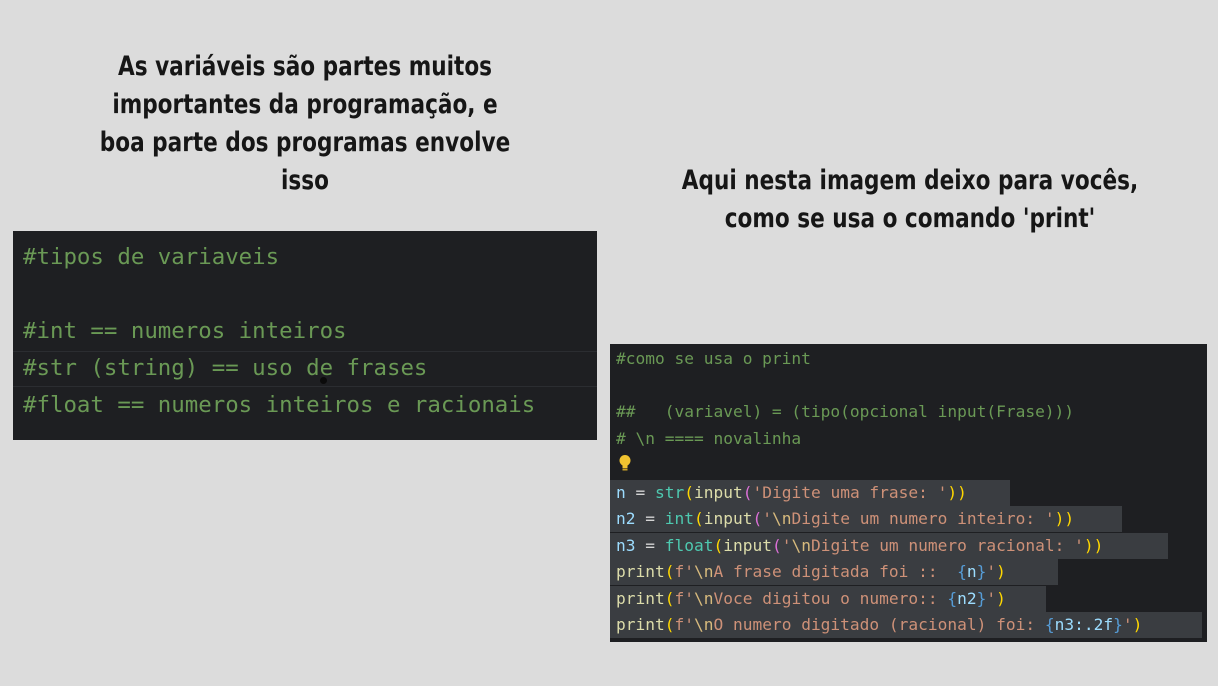 The width and height of the screenshot is (1218, 686). Describe the element at coordinates (305, 180) in the screenshot. I see `caption-left-line: isso` at that location.